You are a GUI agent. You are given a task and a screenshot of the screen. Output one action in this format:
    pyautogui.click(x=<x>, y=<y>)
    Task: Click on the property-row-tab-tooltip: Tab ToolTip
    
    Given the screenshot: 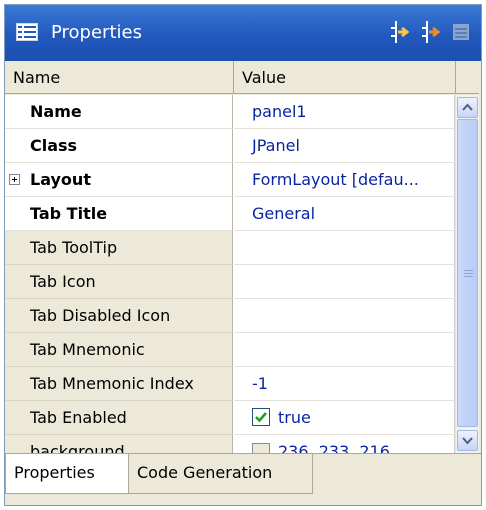 What is the action you would take?
    pyautogui.click(x=230, y=248)
    